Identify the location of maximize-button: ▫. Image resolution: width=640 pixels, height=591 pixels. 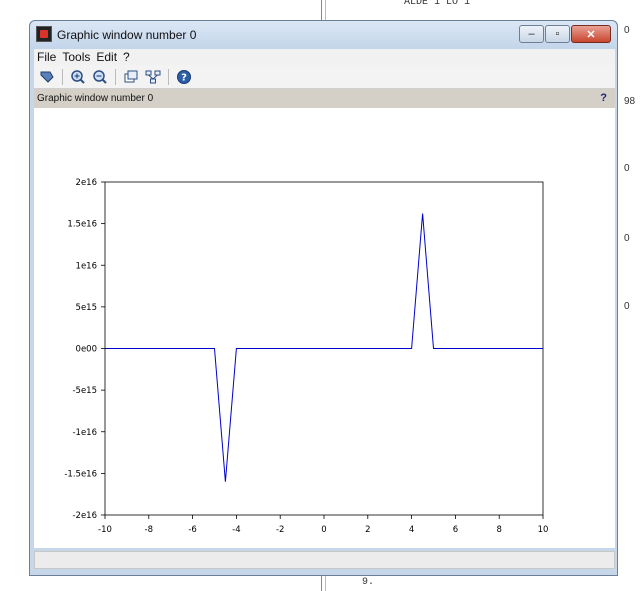
(557, 34).